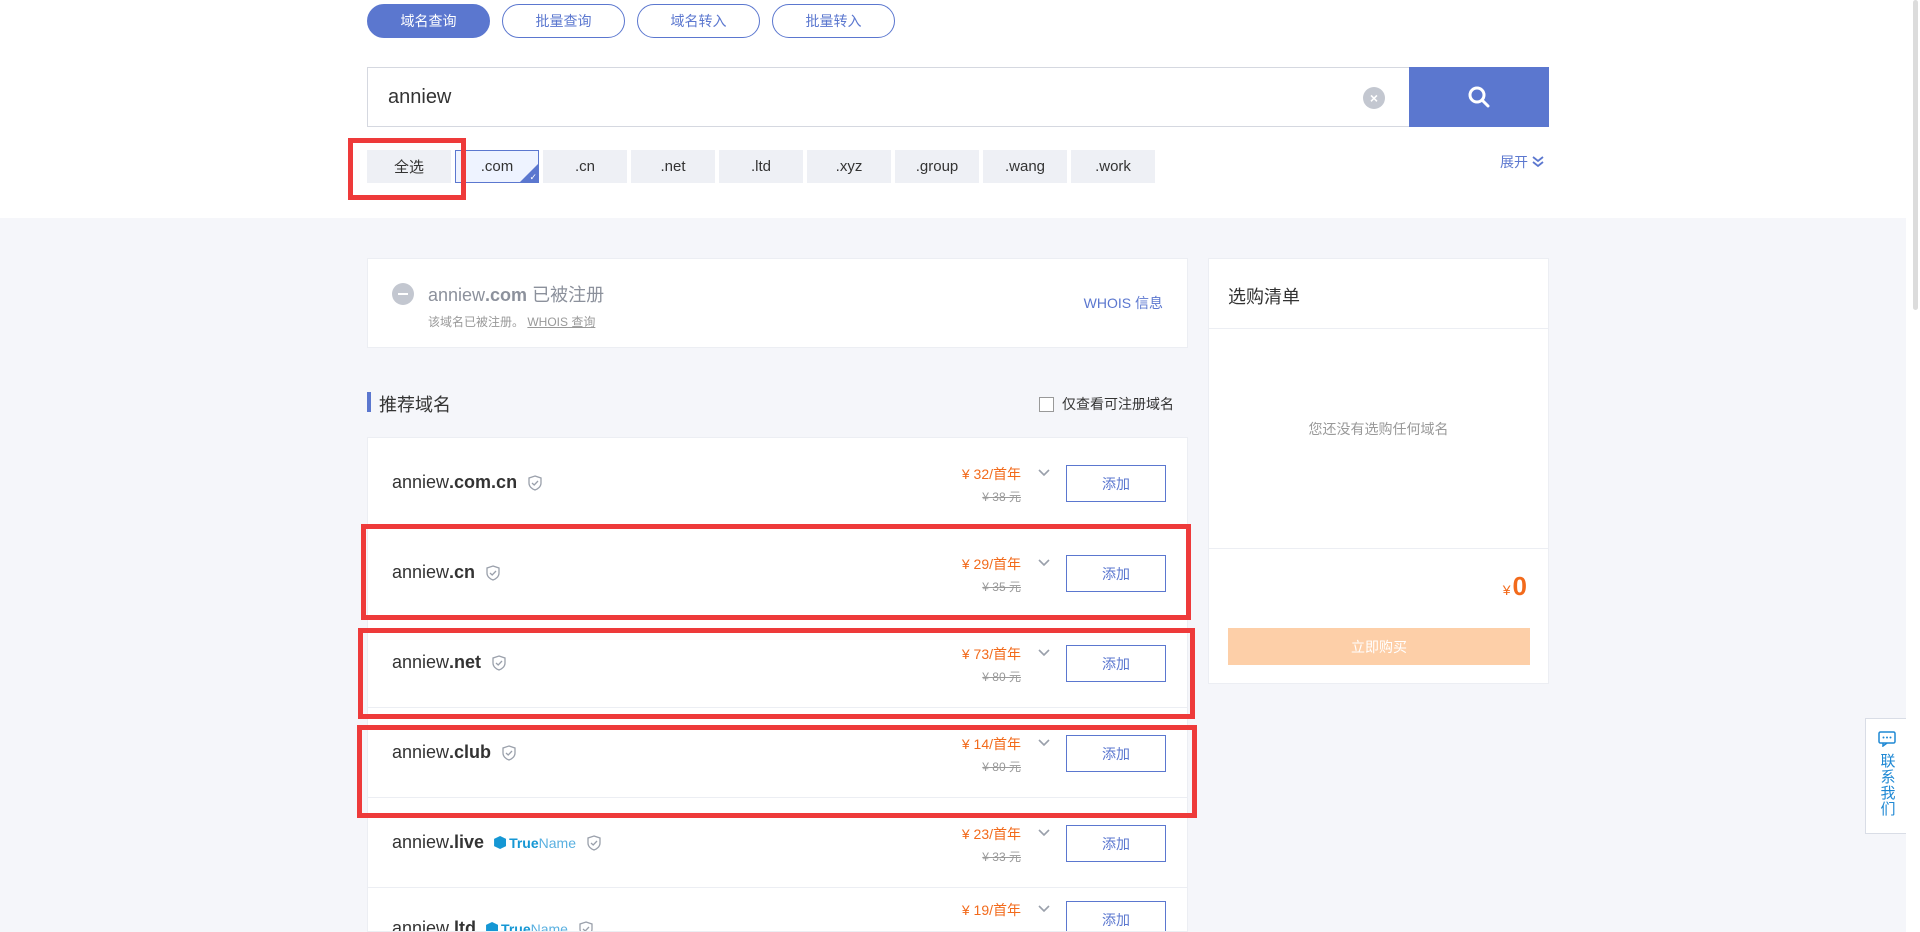  What do you see at coordinates (991, 834) in the screenshot?
I see `price-first-year: ¥ 23/首年` at bounding box center [991, 834].